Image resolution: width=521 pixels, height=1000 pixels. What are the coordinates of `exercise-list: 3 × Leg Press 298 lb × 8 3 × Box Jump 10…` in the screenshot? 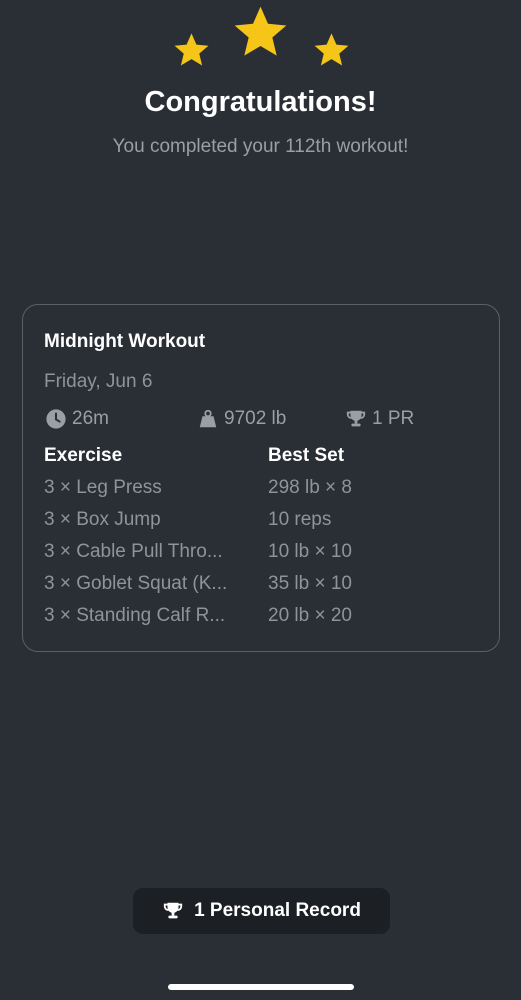 It's located at (264, 557).